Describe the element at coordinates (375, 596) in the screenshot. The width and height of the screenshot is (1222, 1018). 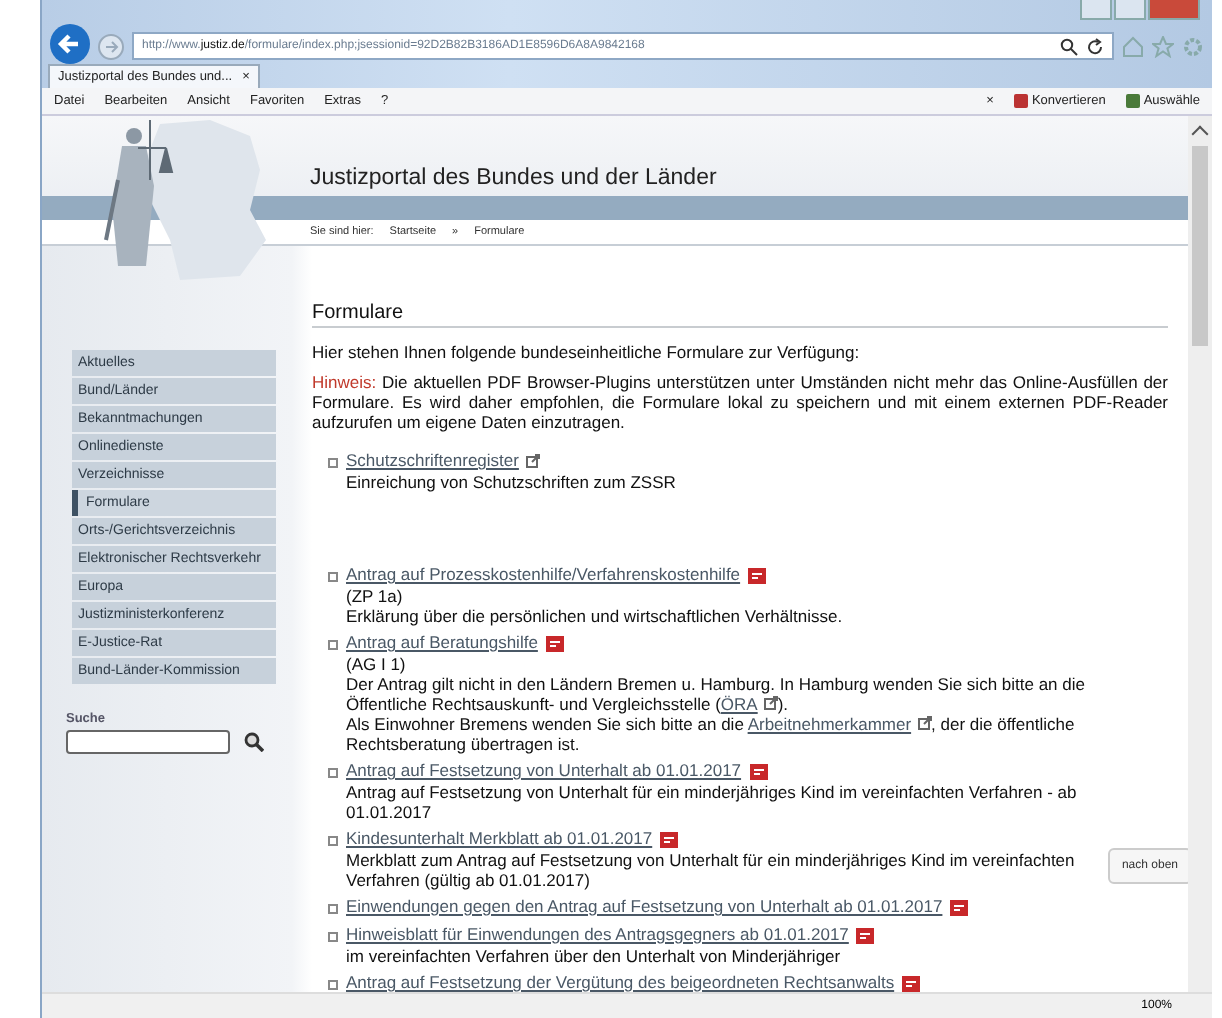
I see `form-description: (ZP 1a)` at that location.